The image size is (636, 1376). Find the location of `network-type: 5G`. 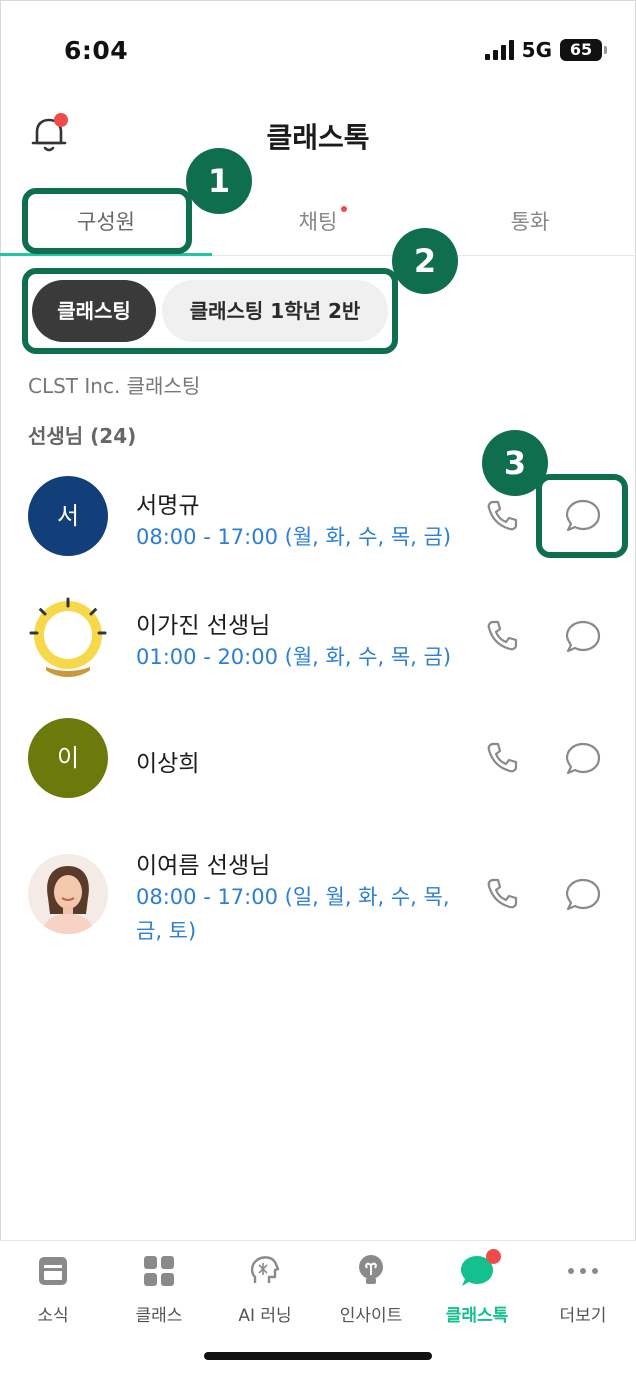

network-type: 5G is located at coordinates (536, 50).